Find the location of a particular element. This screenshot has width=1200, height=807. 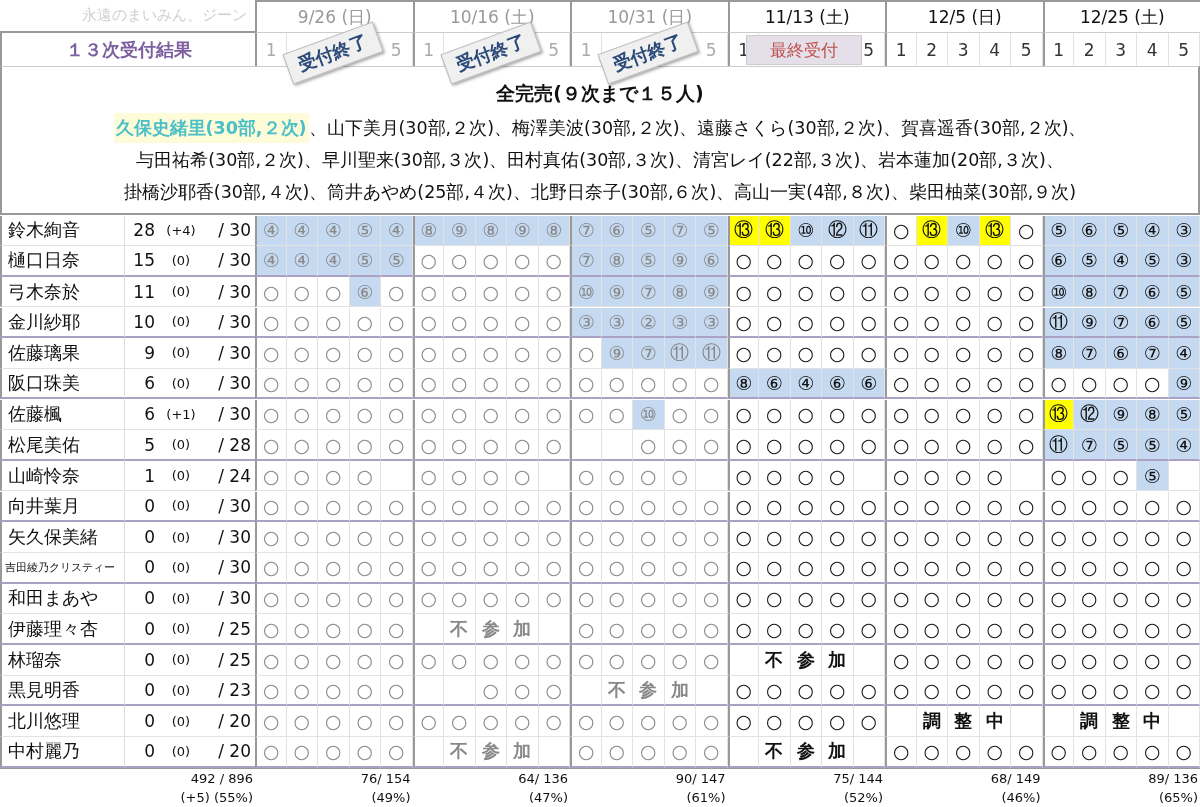

part-number: 1 is located at coordinates (1058, 50).